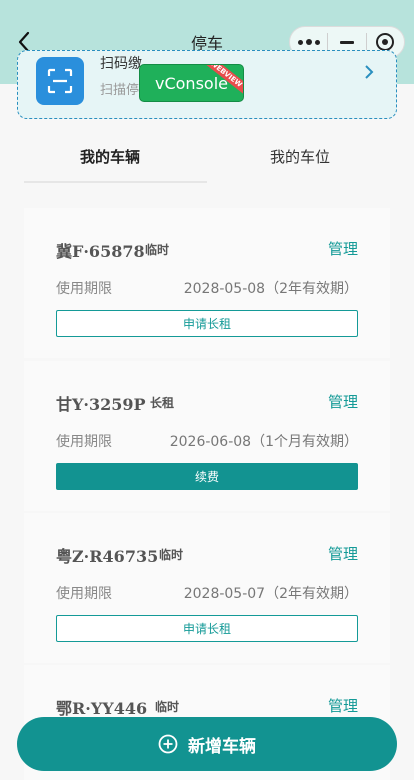  Describe the element at coordinates (168, 744) in the screenshot. I see `plus-circle-icon` at that location.